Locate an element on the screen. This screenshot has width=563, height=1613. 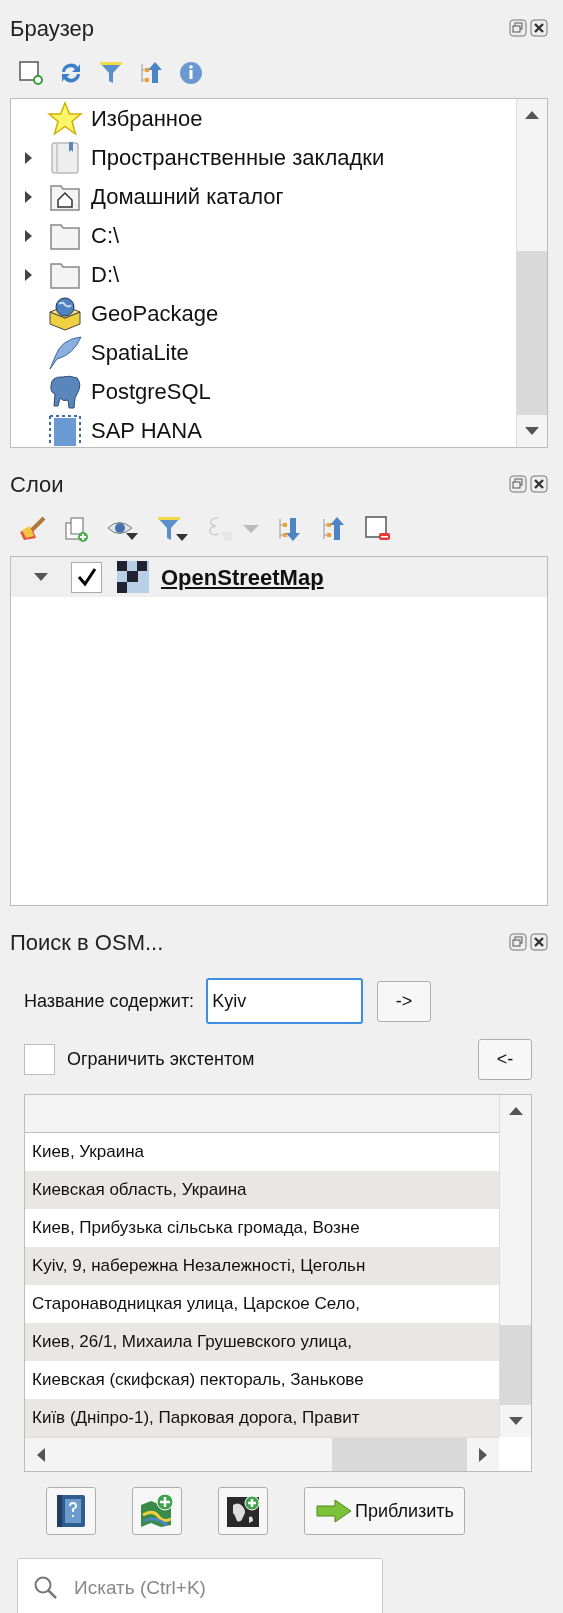
tree-item: C:\ is located at coordinates (263, 235).